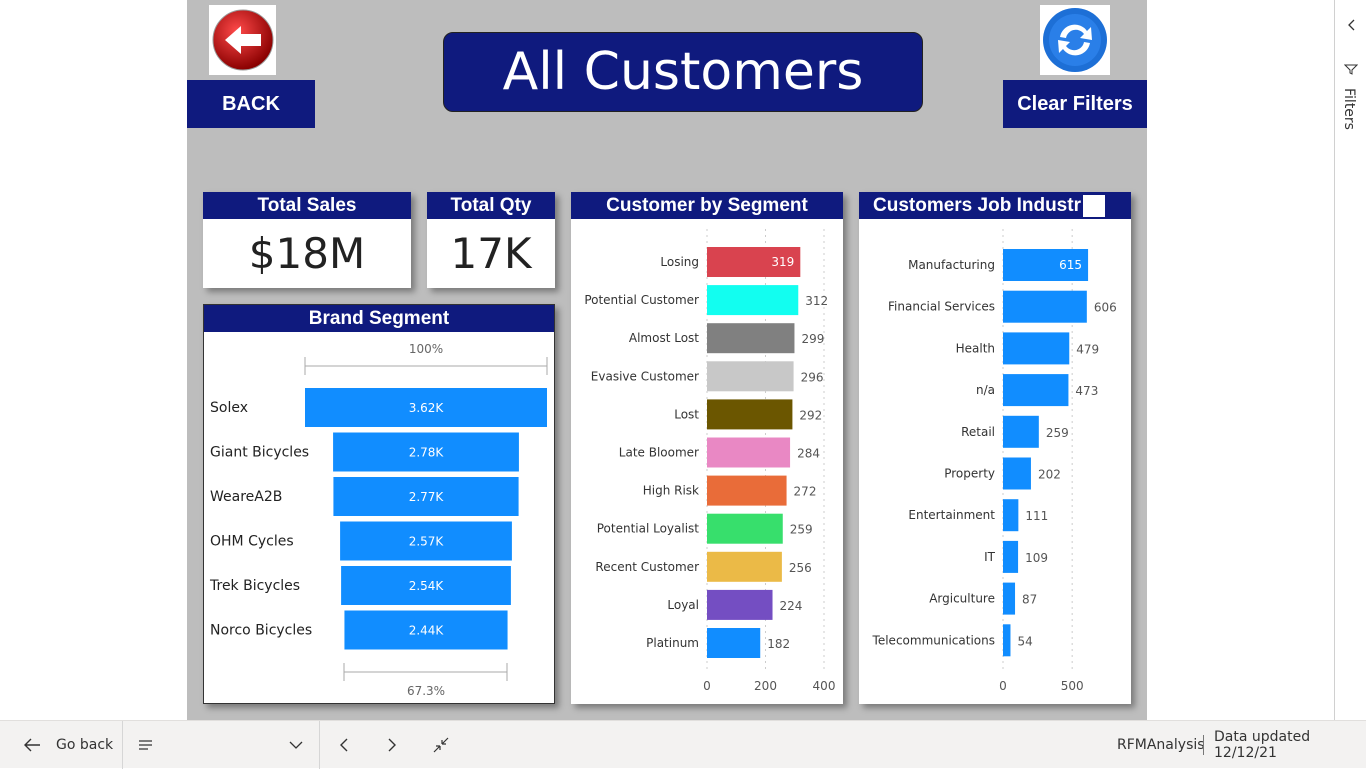 This screenshot has height=769, width=1366. I want to click on data-label: 299, so click(812, 339).